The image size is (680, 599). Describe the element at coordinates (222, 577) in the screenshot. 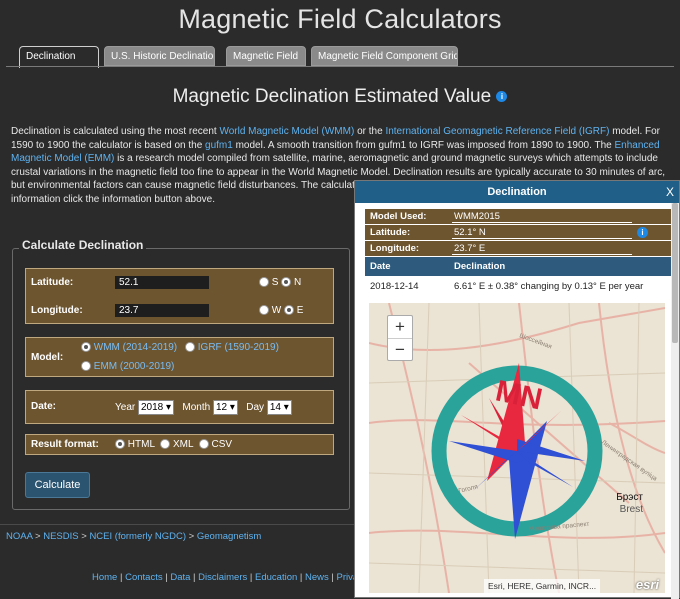

I see `footer-disclaimers: Disclaimers` at that location.